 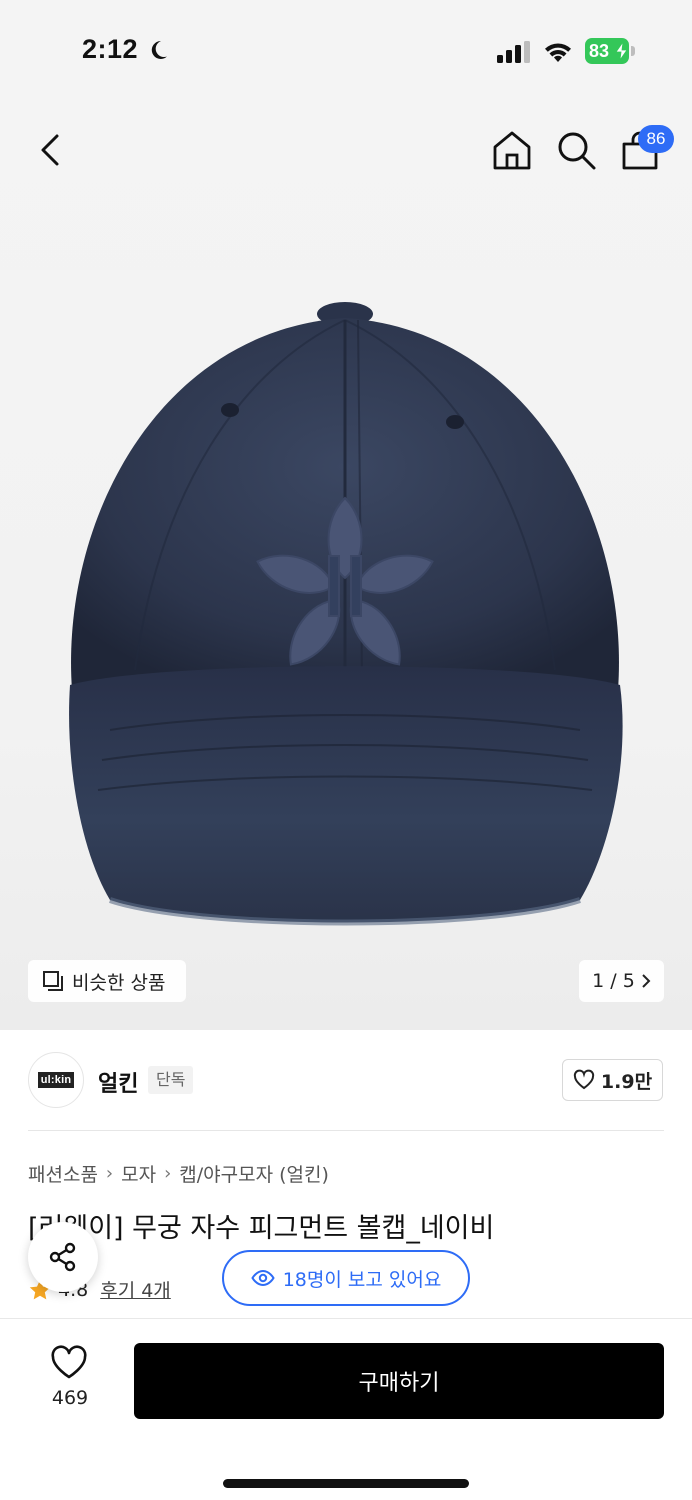 What do you see at coordinates (110, 49) in the screenshot?
I see `status-time: 2:12` at bounding box center [110, 49].